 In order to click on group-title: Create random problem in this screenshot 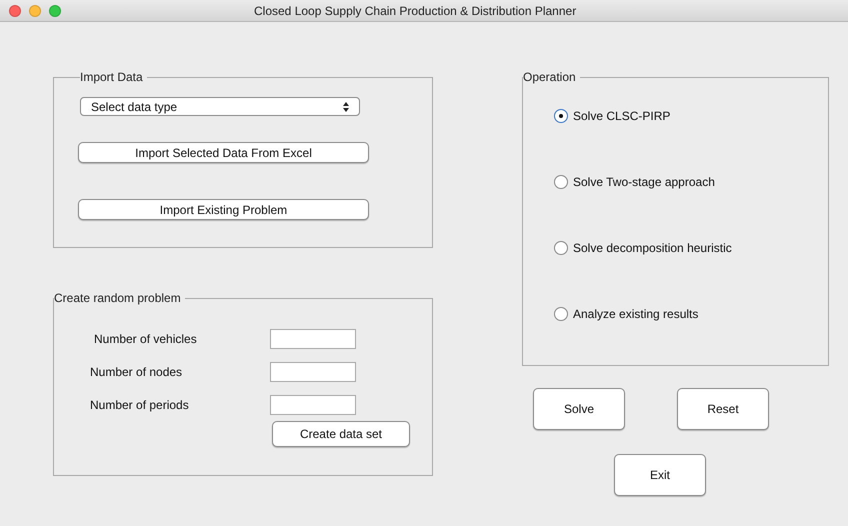, I will do `click(118, 298)`.